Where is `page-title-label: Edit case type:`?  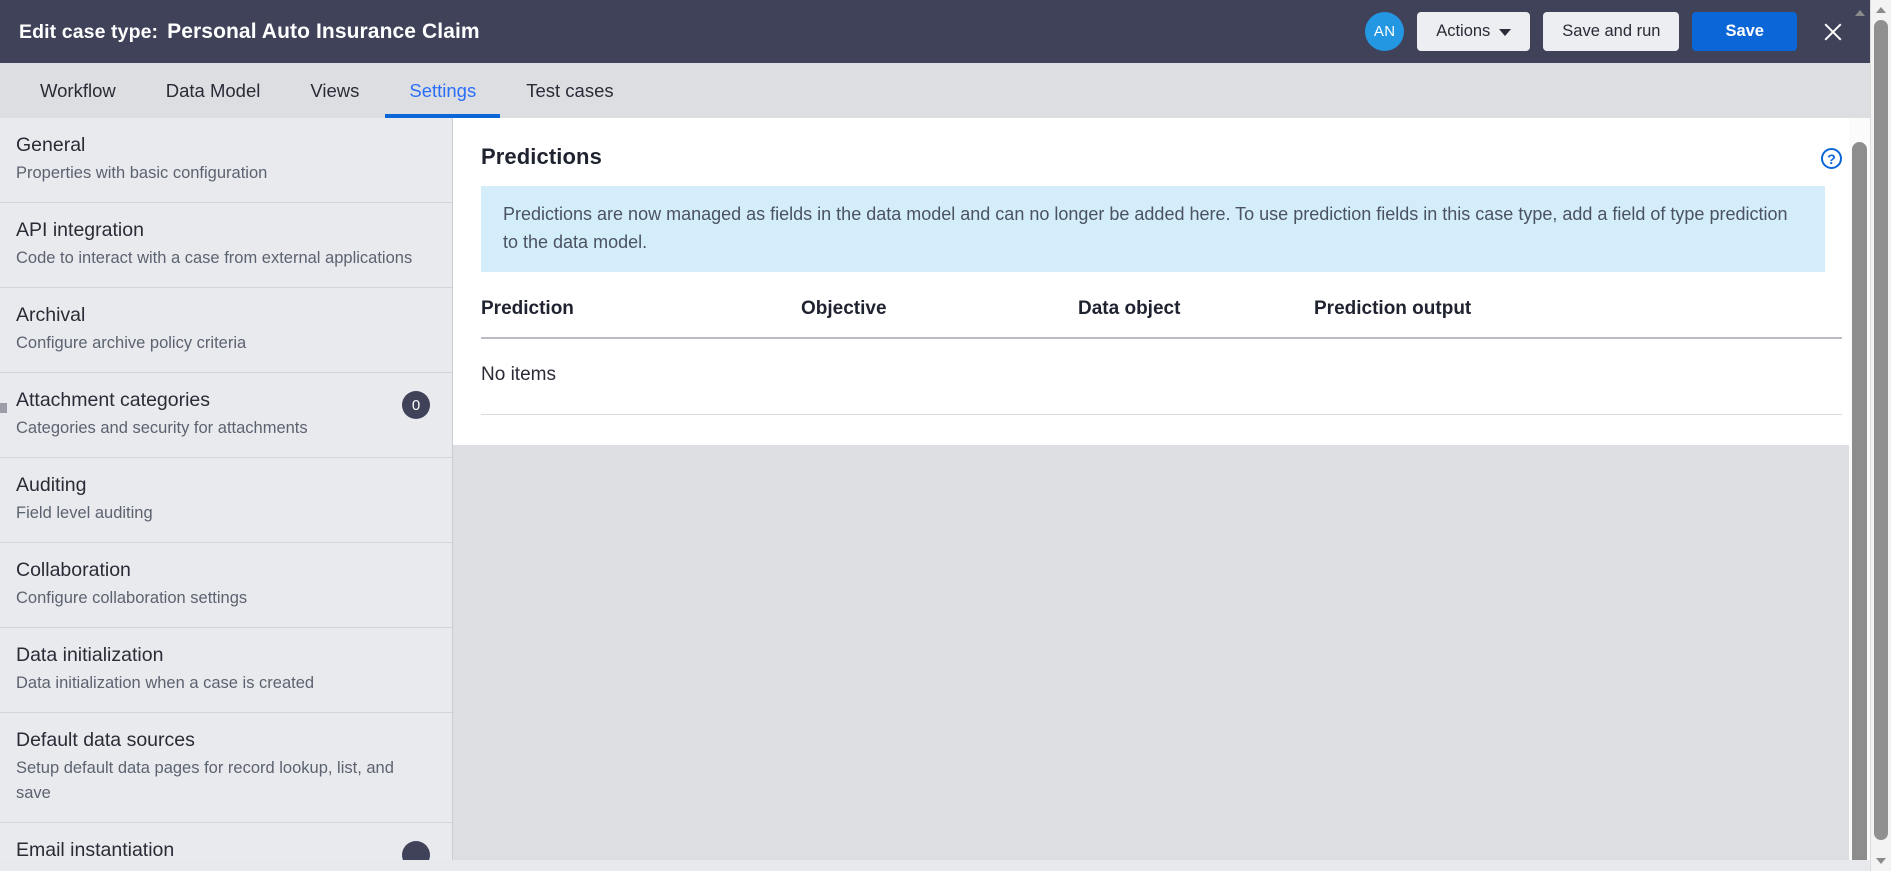
page-title-label: Edit case type: is located at coordinates (89, 31).